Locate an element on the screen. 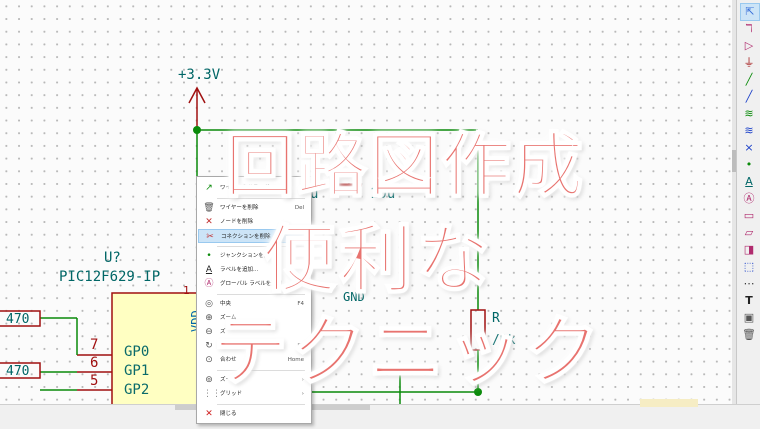  delete-node-icon: ✕ is located at coordinates (209, 222).